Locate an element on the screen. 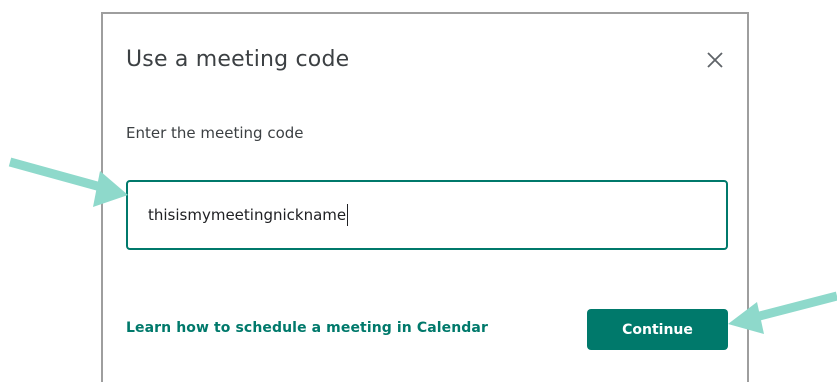 This screenshot has width=837, height=382. arrow-icon is located at coordinates (782, 312).